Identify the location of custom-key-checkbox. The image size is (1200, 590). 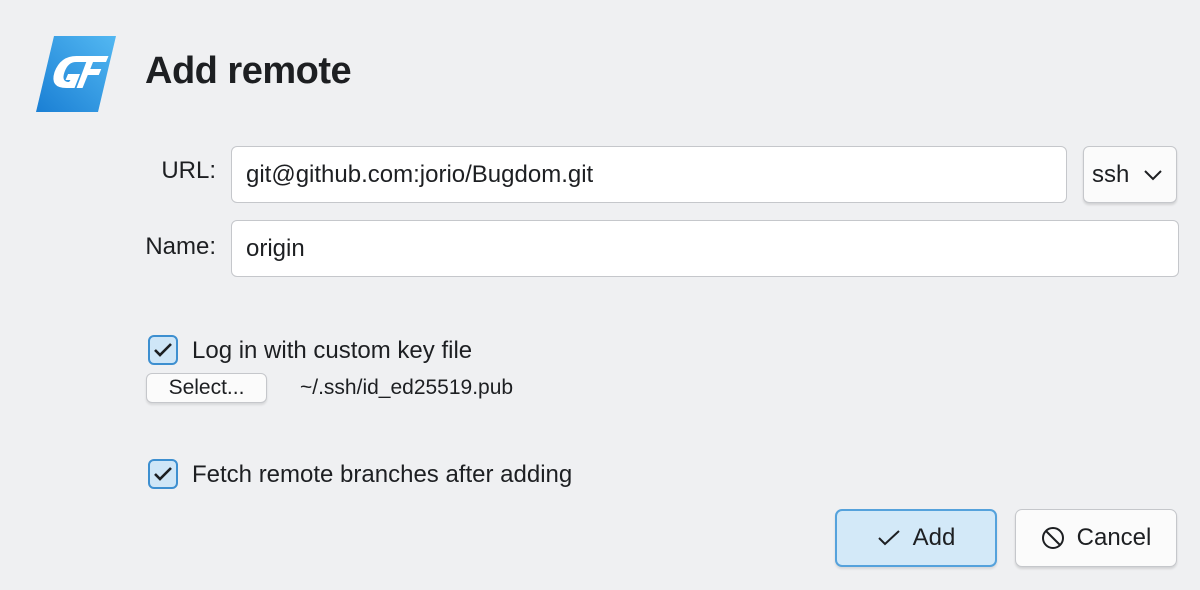
(163, 350).